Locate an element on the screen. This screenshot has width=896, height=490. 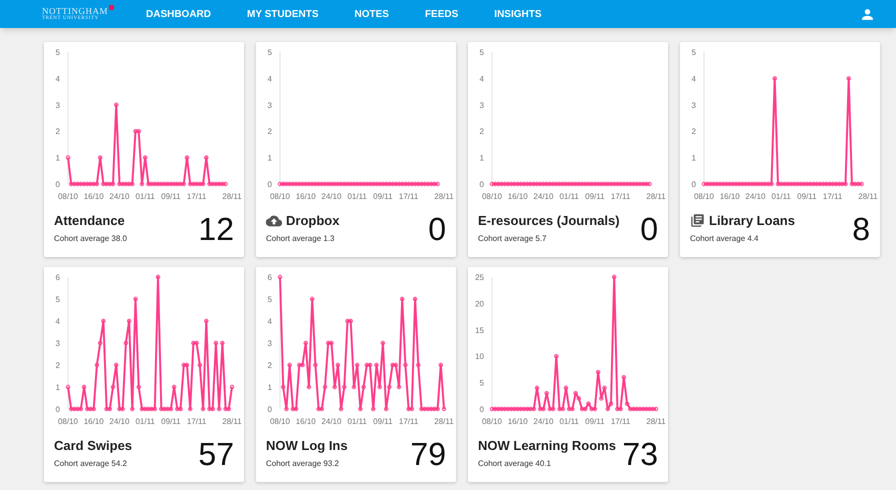
cohort-average: Cohort average 5.7 is located at coordinates (513, 238).